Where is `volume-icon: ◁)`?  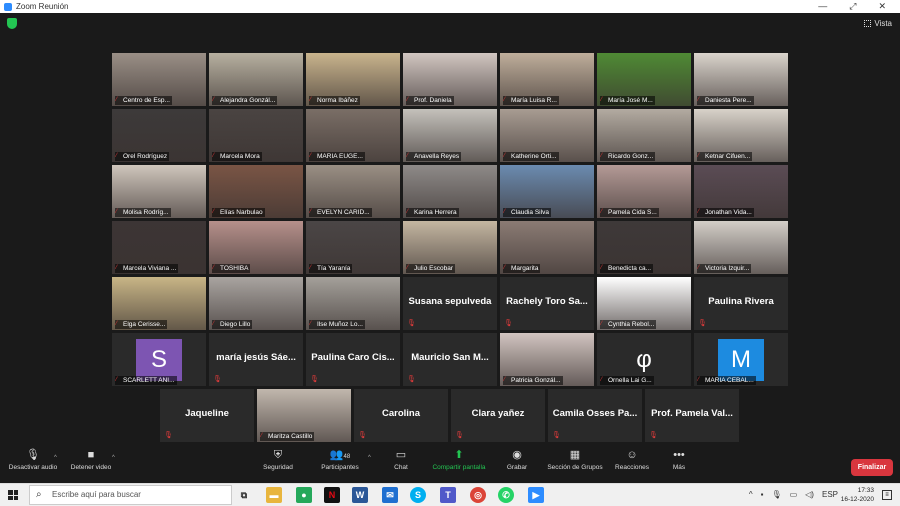
volume-icon: ◁) is located at coordinates (809, 494).